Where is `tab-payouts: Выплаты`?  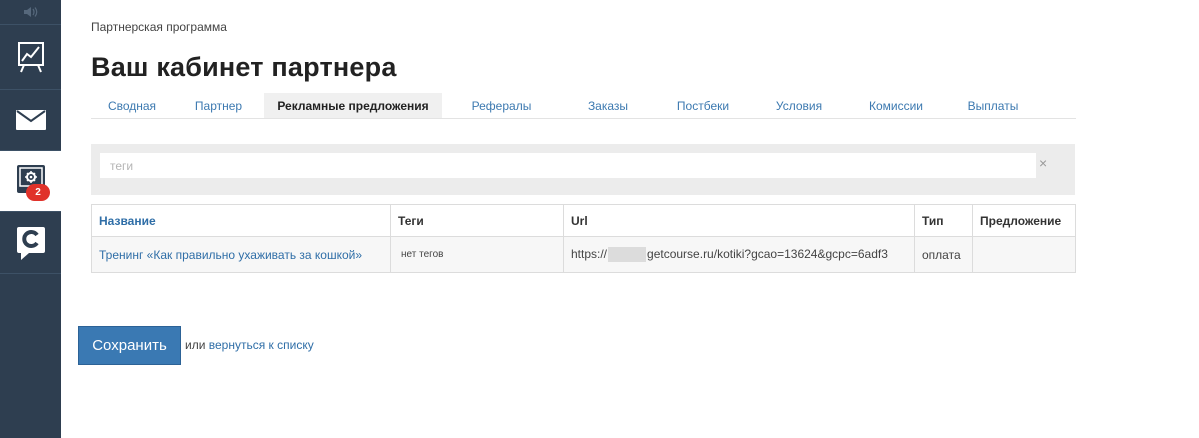
tab-payouts: Выплаты is located at coordinates (993, 105).